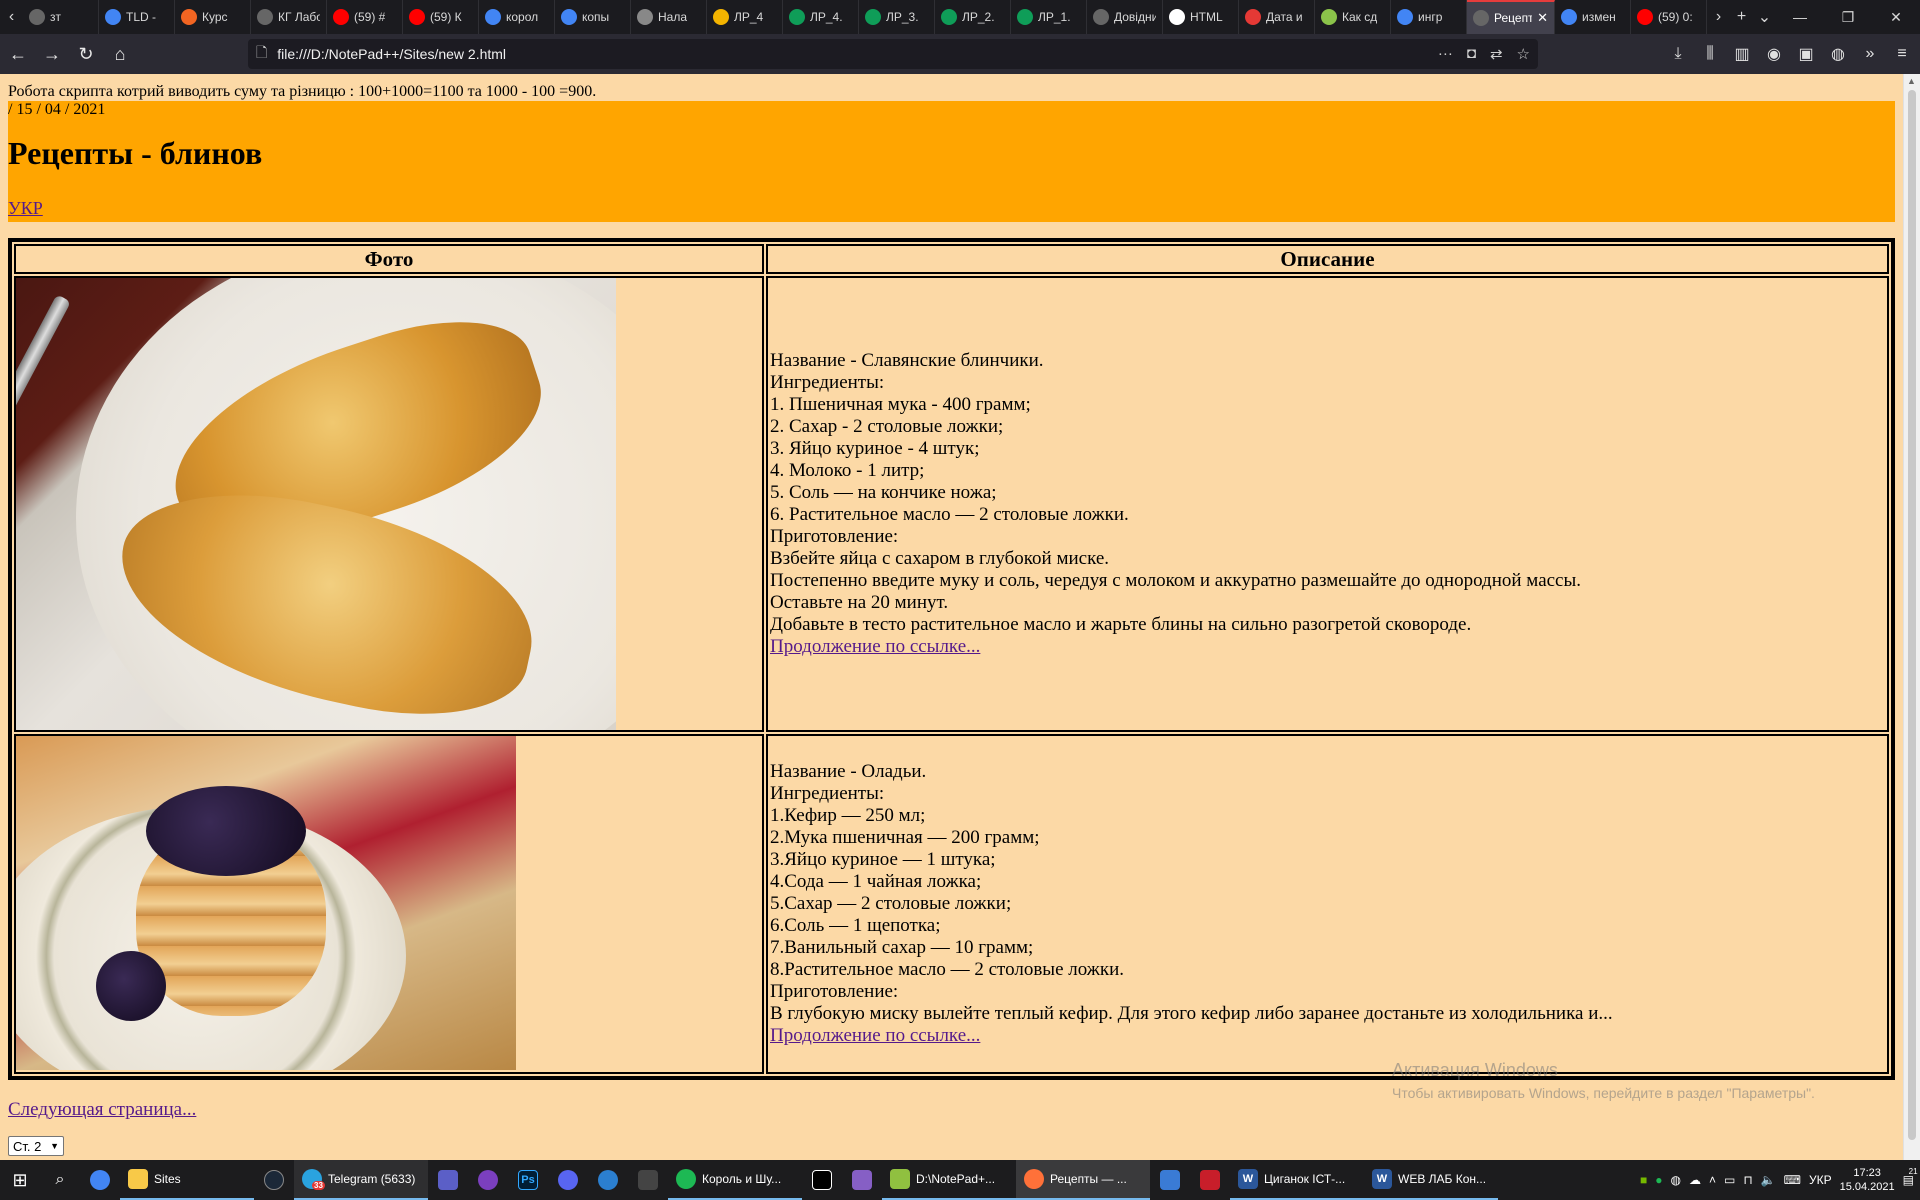 The image size is (1920, 1200). I want to click on browser-tab: ЛР_2., so click(973, 17).